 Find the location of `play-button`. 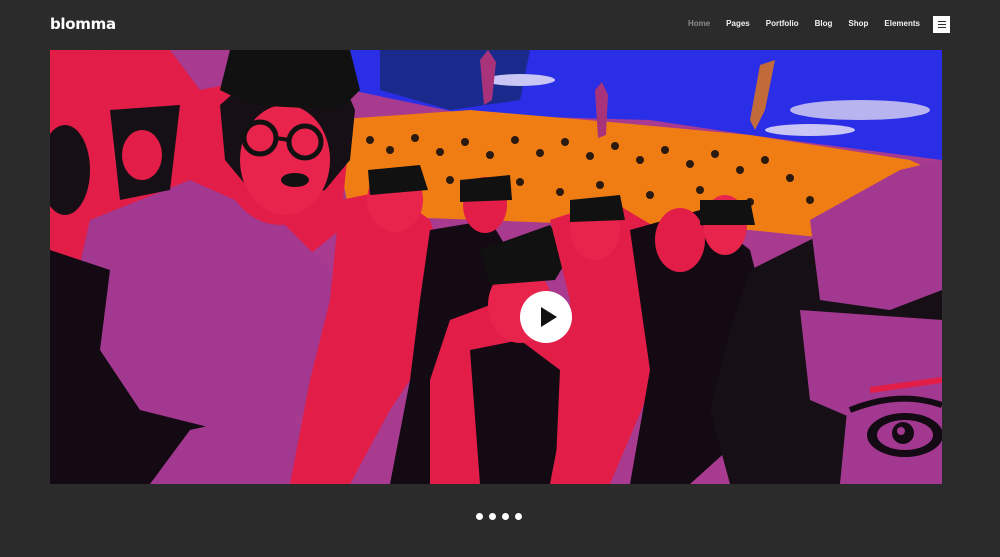

play-button is located at coordinates (546, 317).